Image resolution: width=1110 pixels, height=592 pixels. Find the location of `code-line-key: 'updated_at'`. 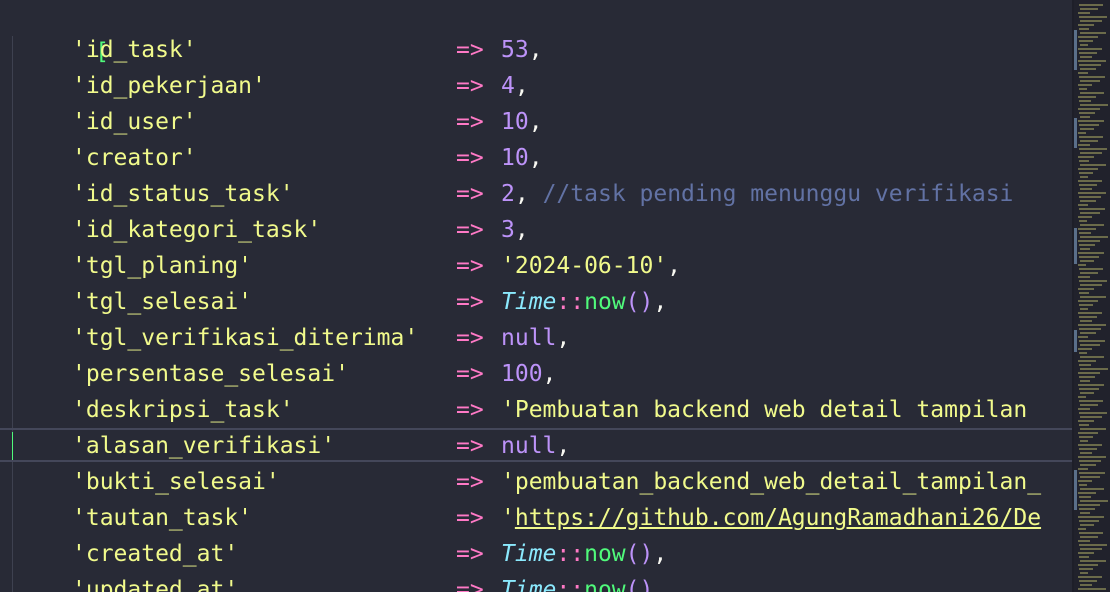

code-line-key: 'updated_at' is located at coordinates (155, 582).